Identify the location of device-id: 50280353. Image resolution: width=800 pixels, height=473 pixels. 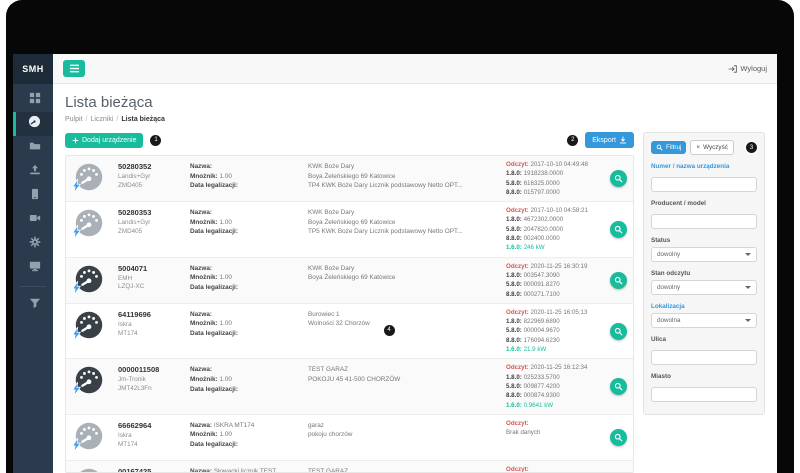
(135, 213).